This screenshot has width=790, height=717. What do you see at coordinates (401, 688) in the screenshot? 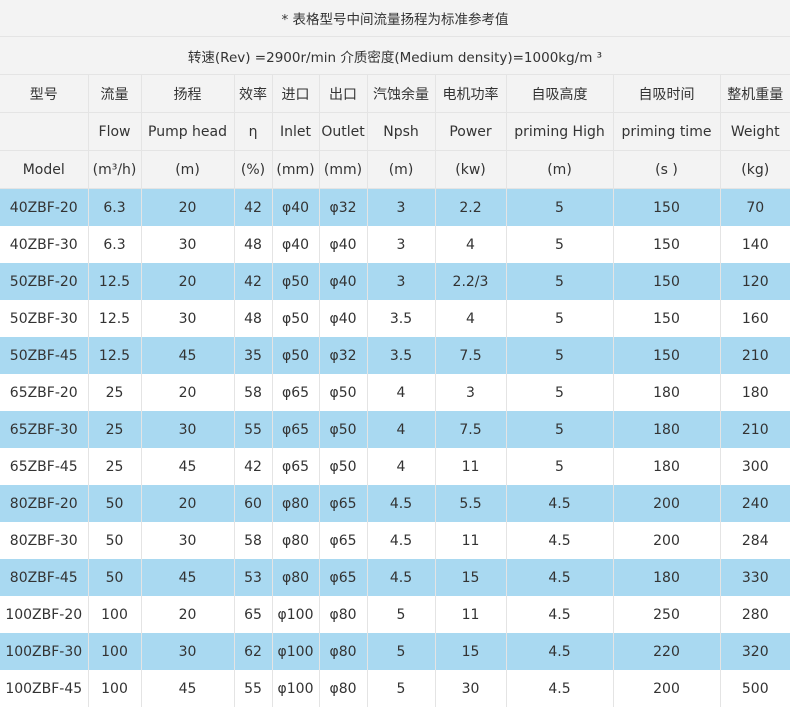
I see `npsh-cell: 5` at bounding box center [401, 688].